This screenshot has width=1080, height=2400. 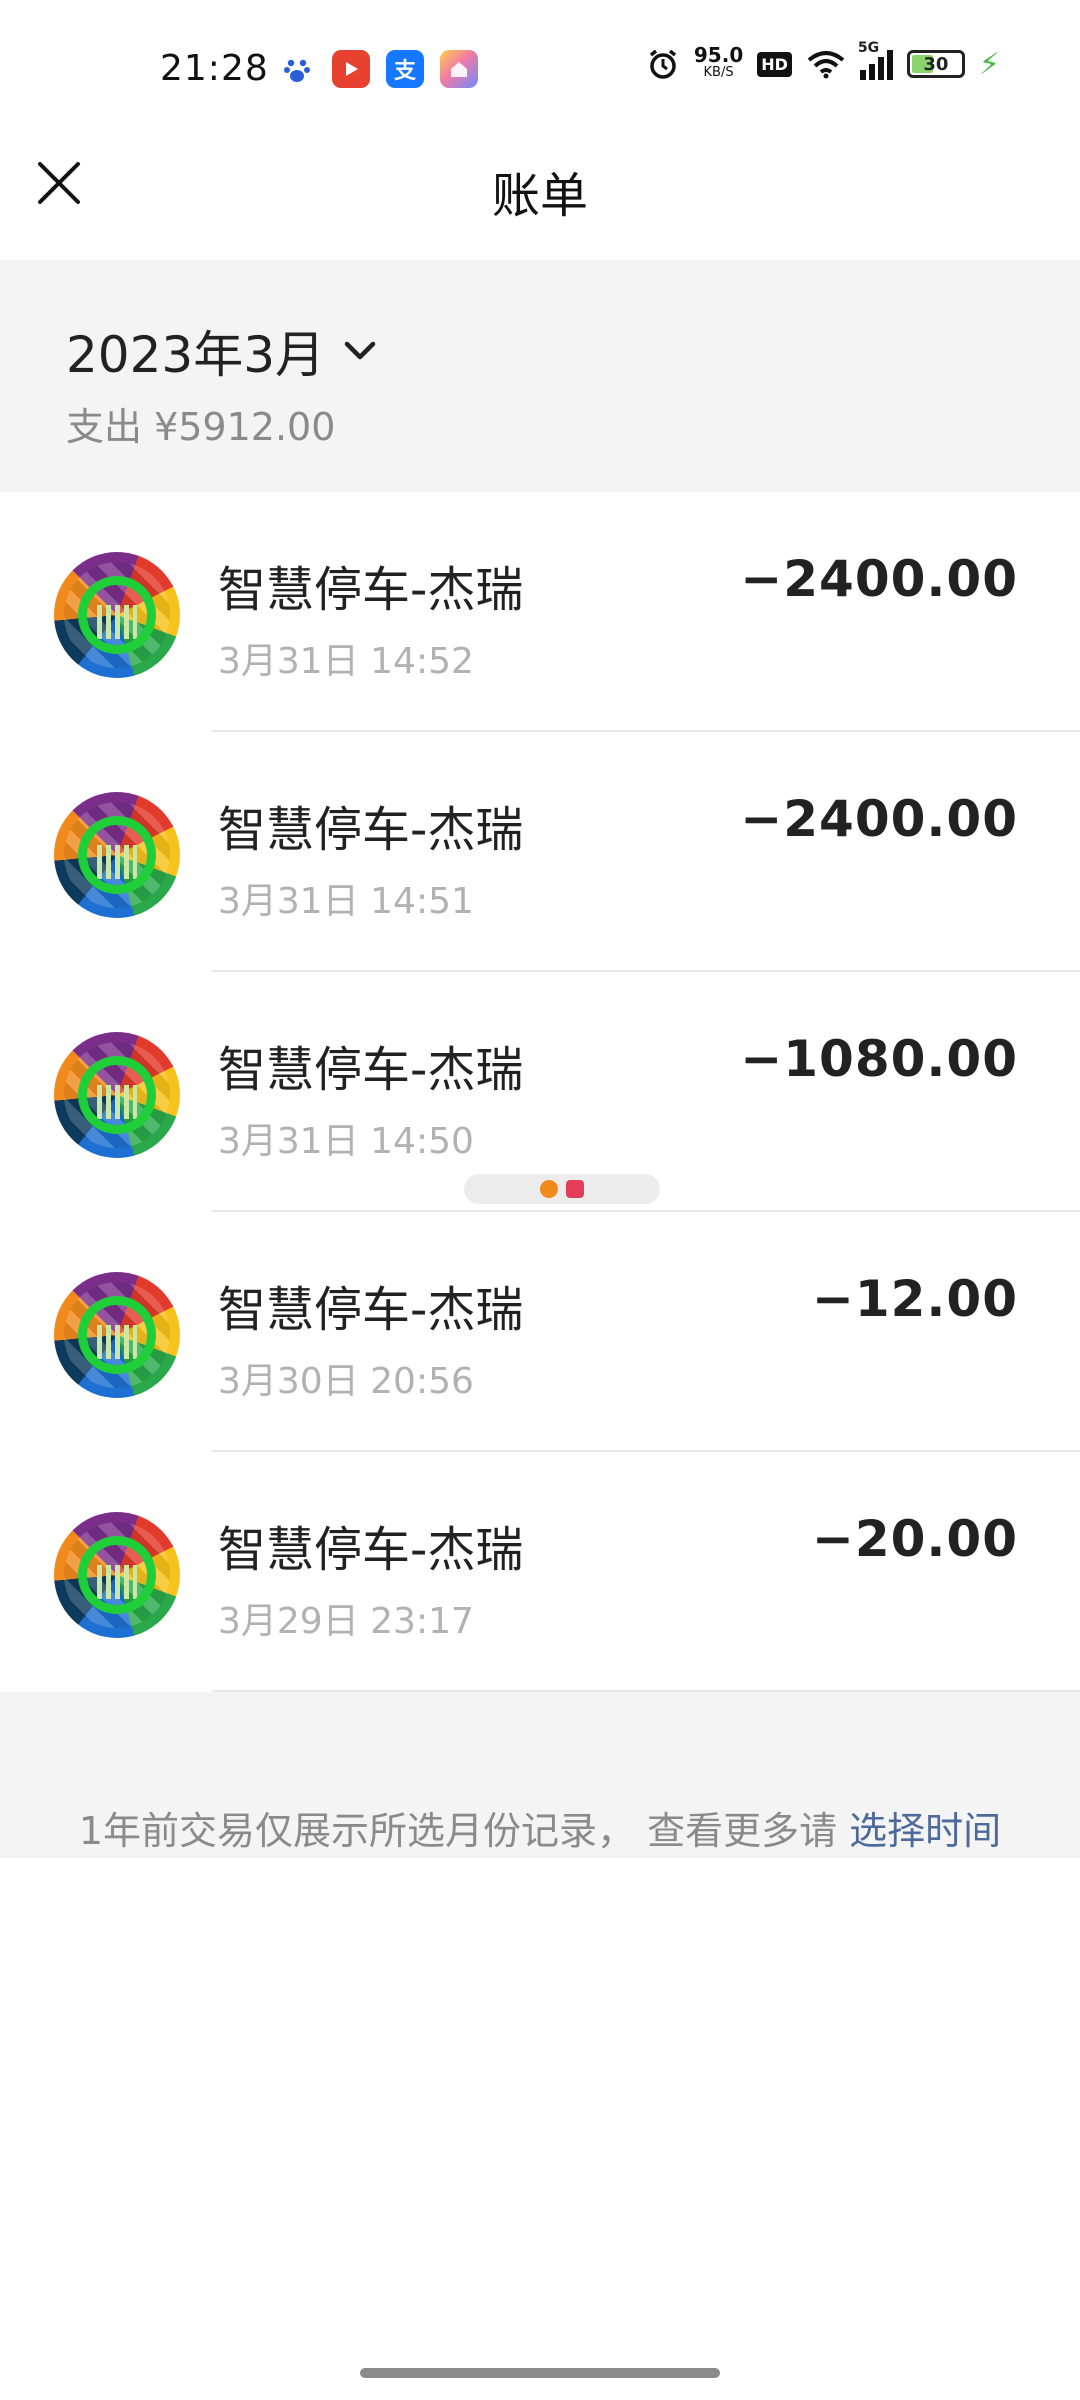 I want to click on status-indicators: 95.0 KB/S HD 5G 30 ⚡, so click(x=823, y=61).